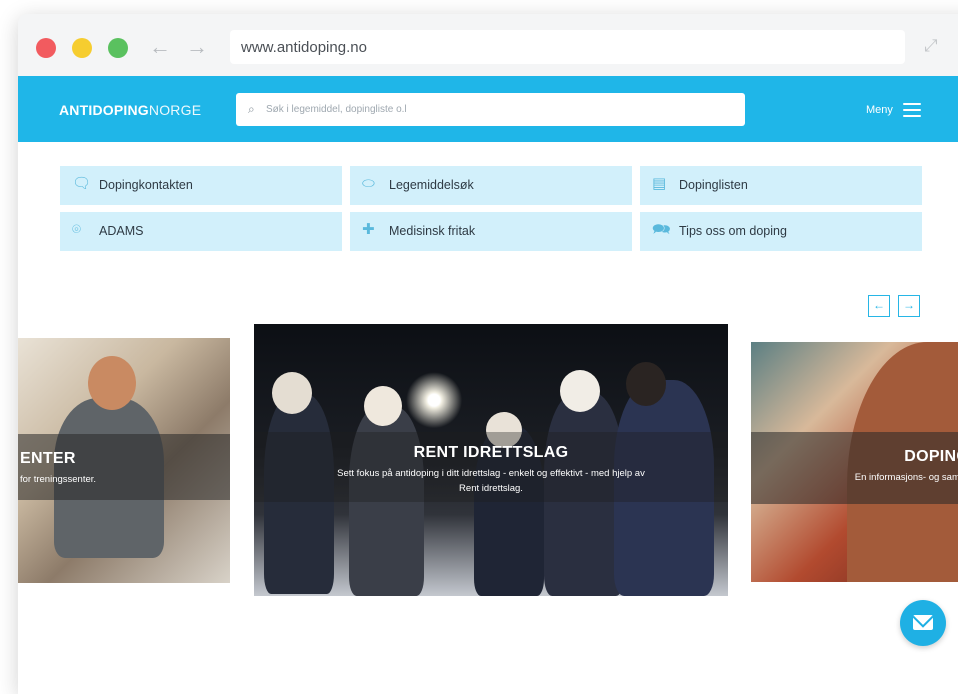 The image size is (958, 694). I want to click on address-bar: www.antidoping.no, so click(567, 47).